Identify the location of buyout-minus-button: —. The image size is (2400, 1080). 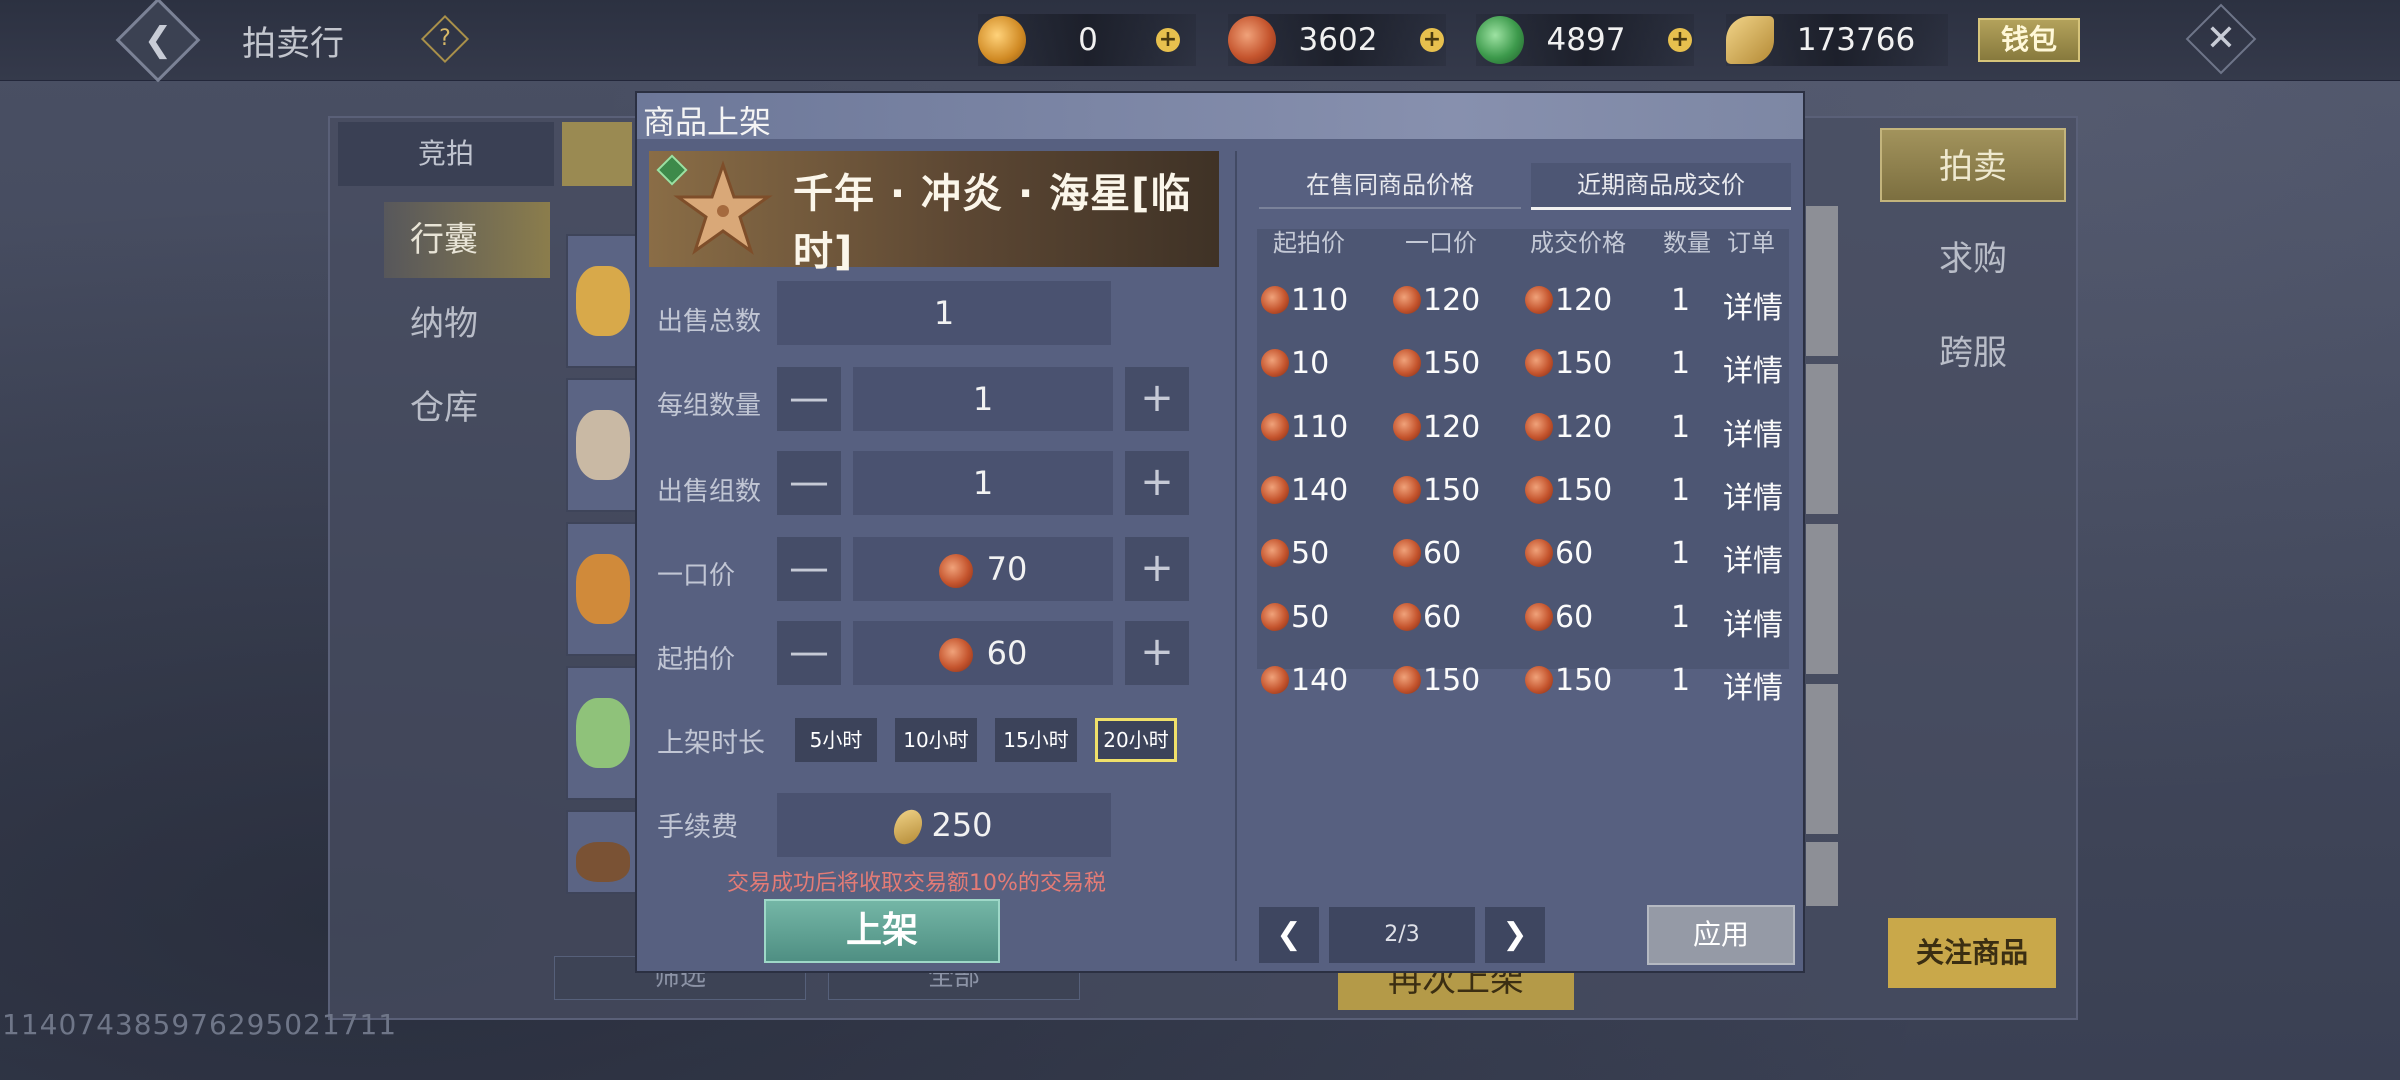
(809, 569).